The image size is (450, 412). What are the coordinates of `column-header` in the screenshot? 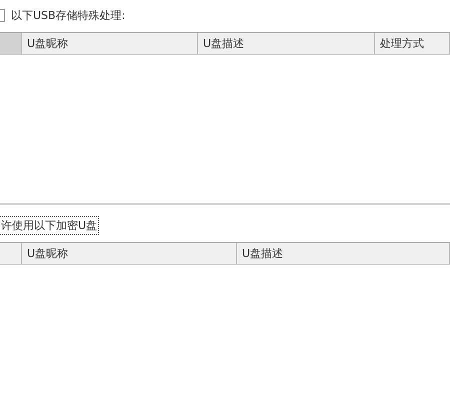 It's located at (11, 43).